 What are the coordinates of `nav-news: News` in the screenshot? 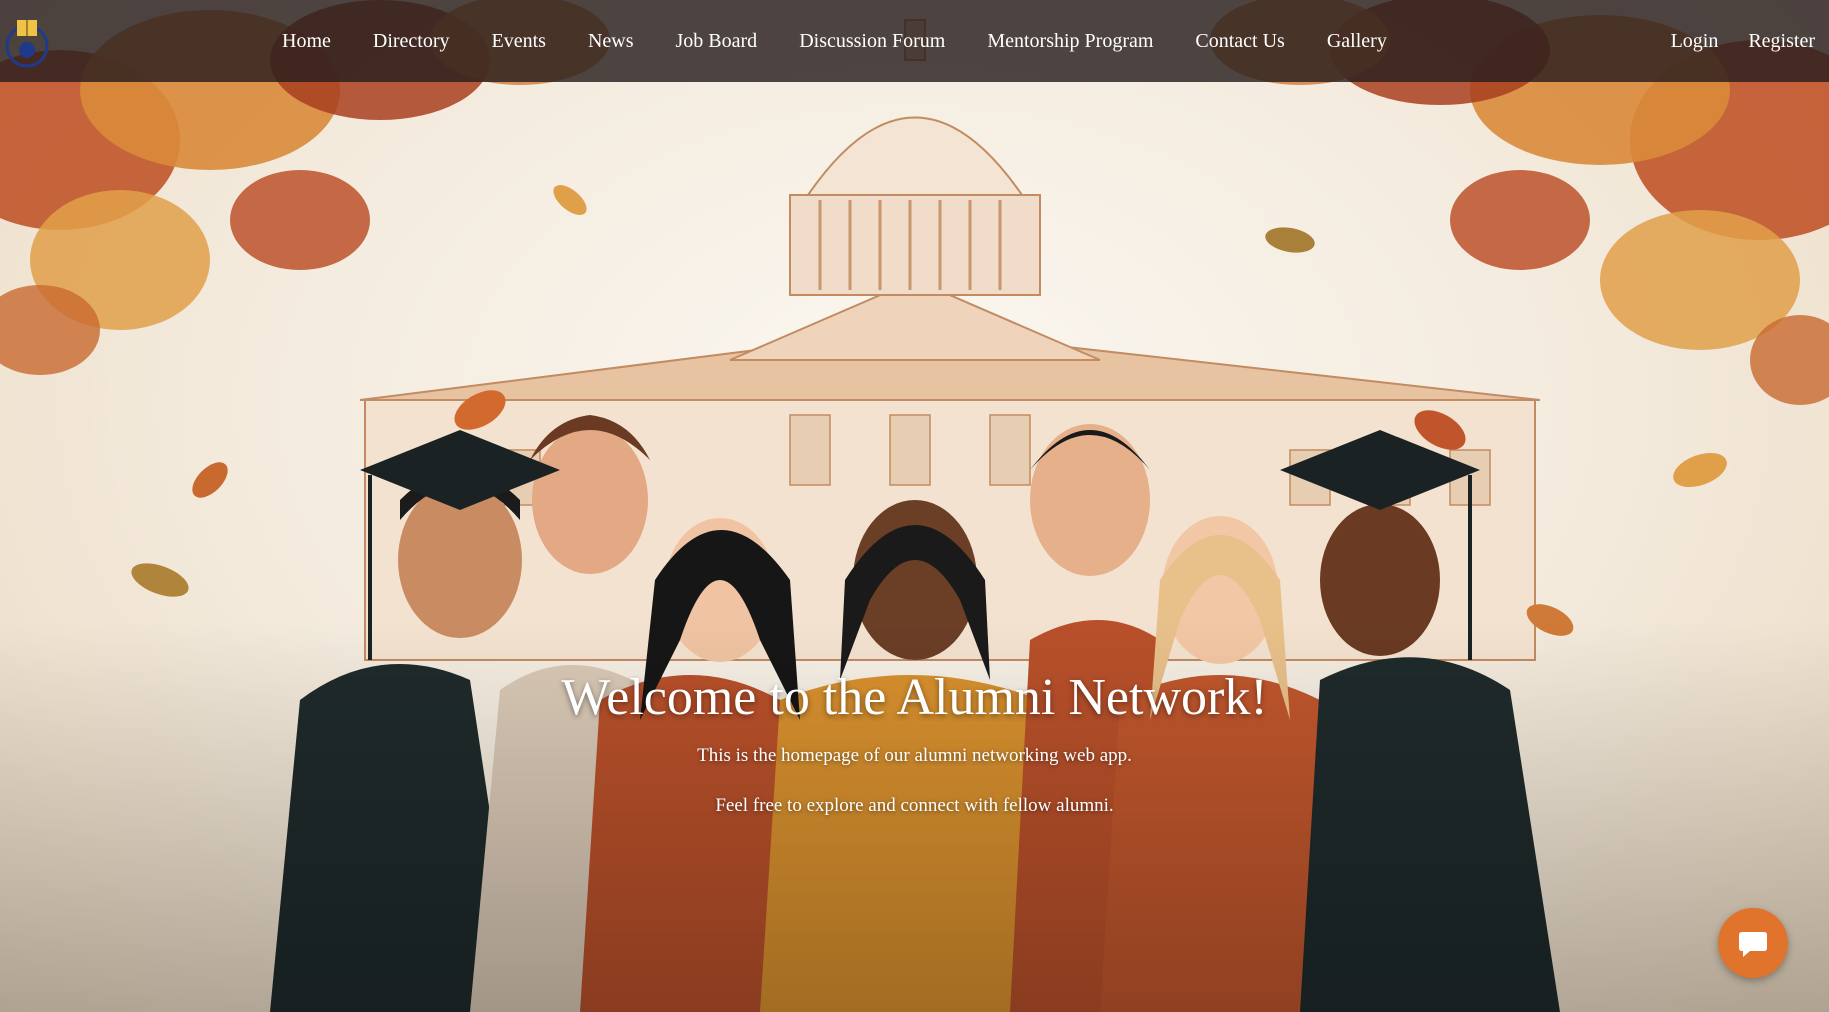 It's located at (611, 41).